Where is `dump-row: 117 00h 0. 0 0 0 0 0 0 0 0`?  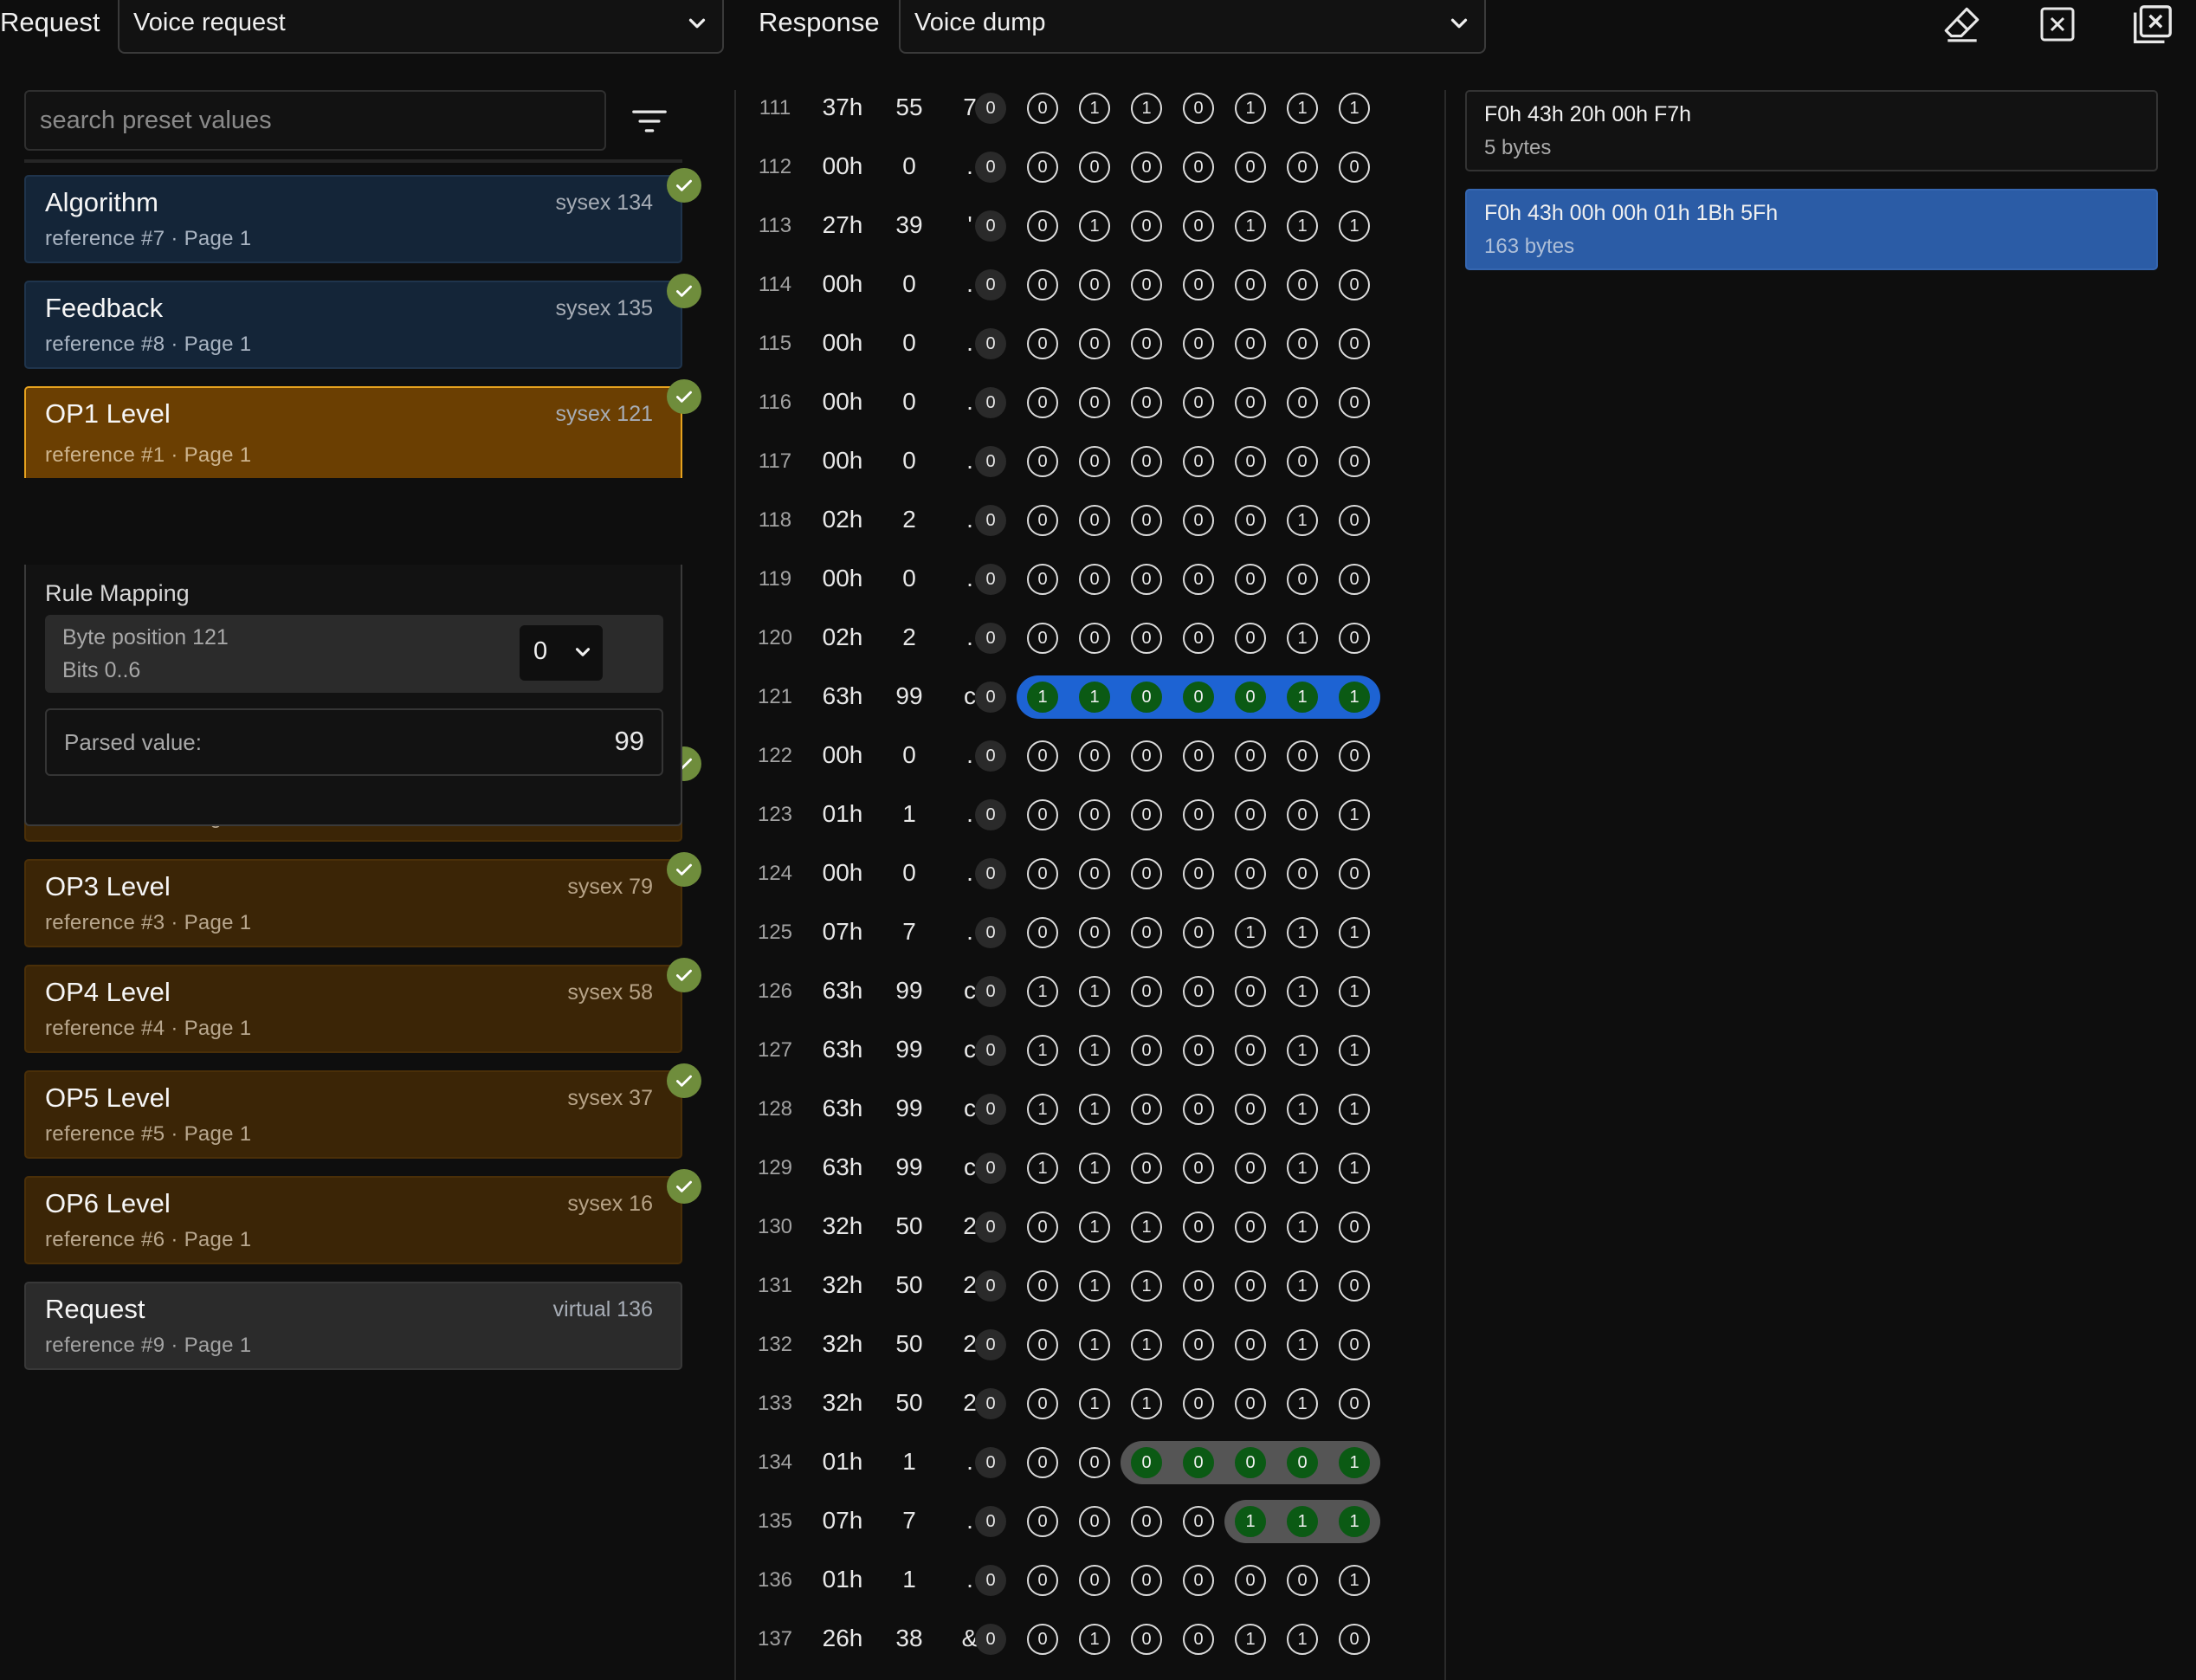
dump-row: 117 00h 0. 0 0 0 0 0 0 0 0 is located at coordinates (1091, 460).